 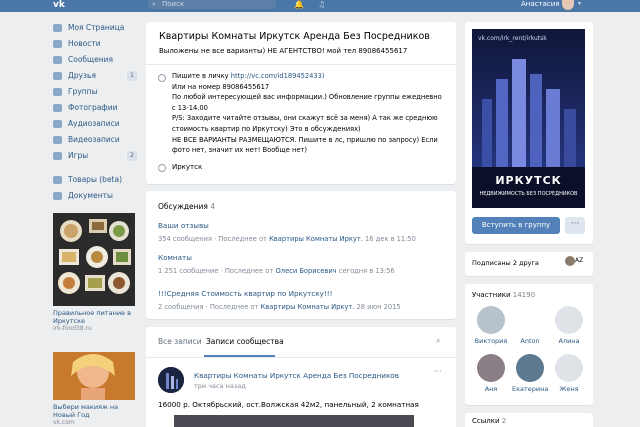 What do you see at coordinates (568, 5) in the screenshot?
I see `user-avatar` at bounding box center [568, 5].